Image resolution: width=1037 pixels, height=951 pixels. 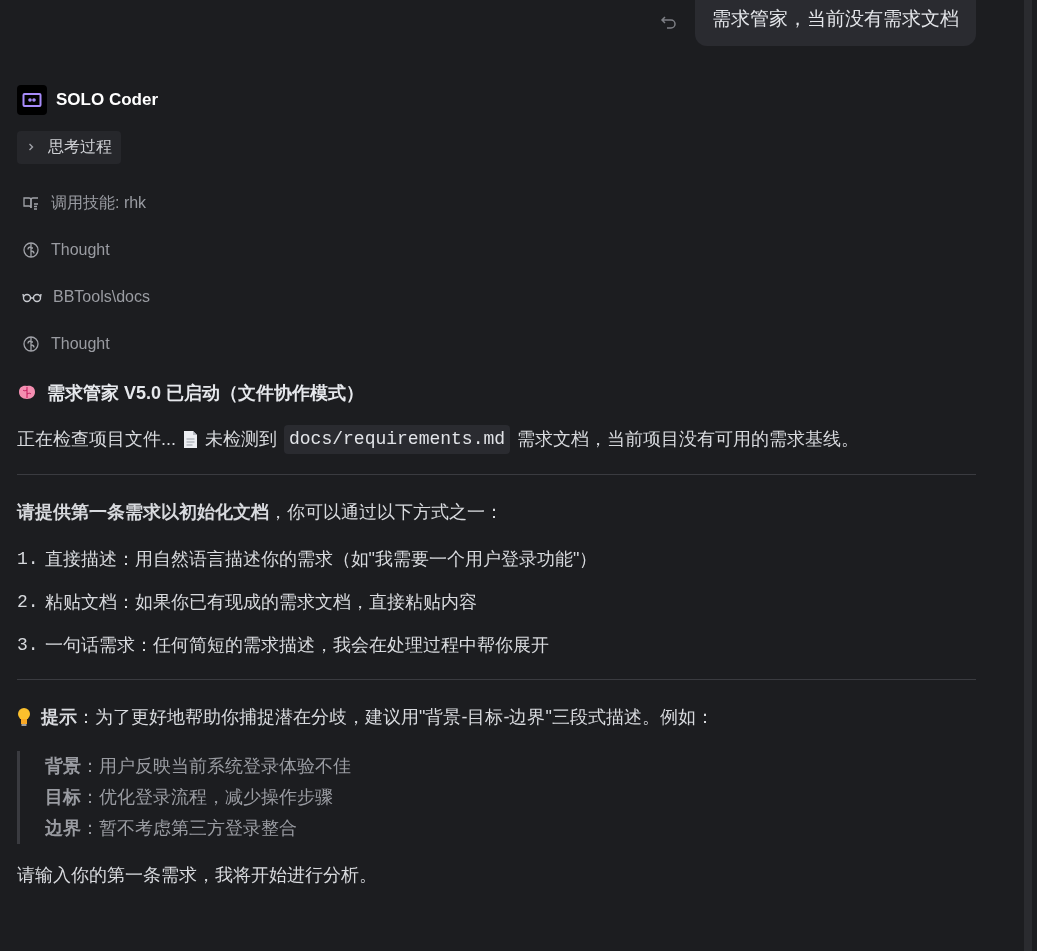 What do you see at coordinates (260, 602) in the screenshot?
I see `list-item-text: 粘贴文档：如果你已有现成的需求文档，直接粘贴内容` at bounding box center [260, 602].